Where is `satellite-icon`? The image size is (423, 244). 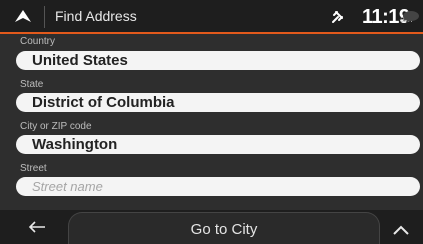 satellite-icon is located at coordinates (337, 17).